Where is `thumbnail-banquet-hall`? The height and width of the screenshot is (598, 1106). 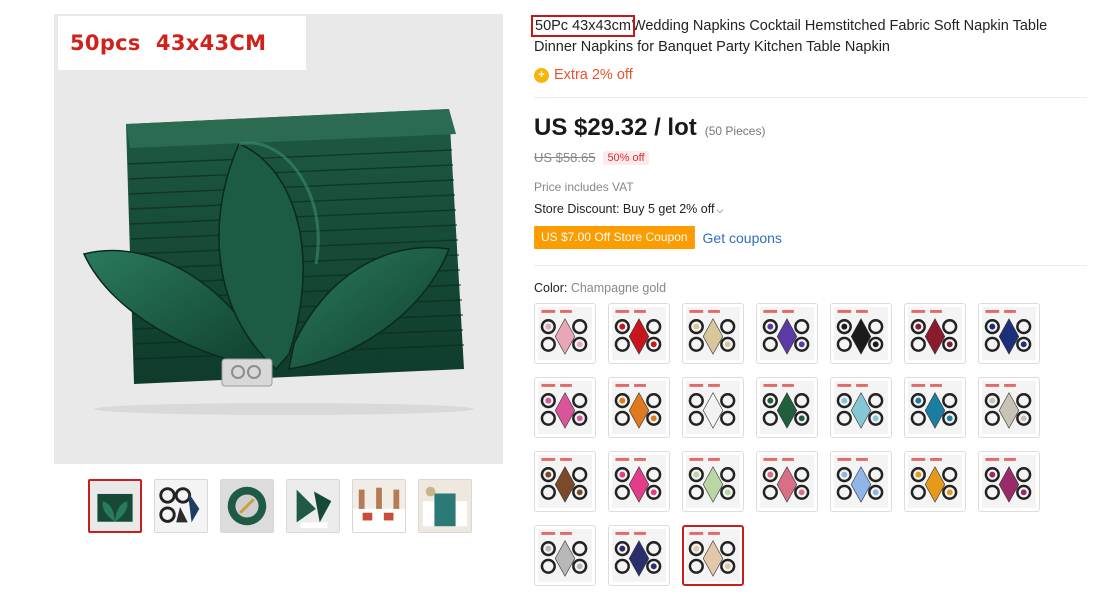 thumbnail-banquet-hall is located at coordinates (379, 506).